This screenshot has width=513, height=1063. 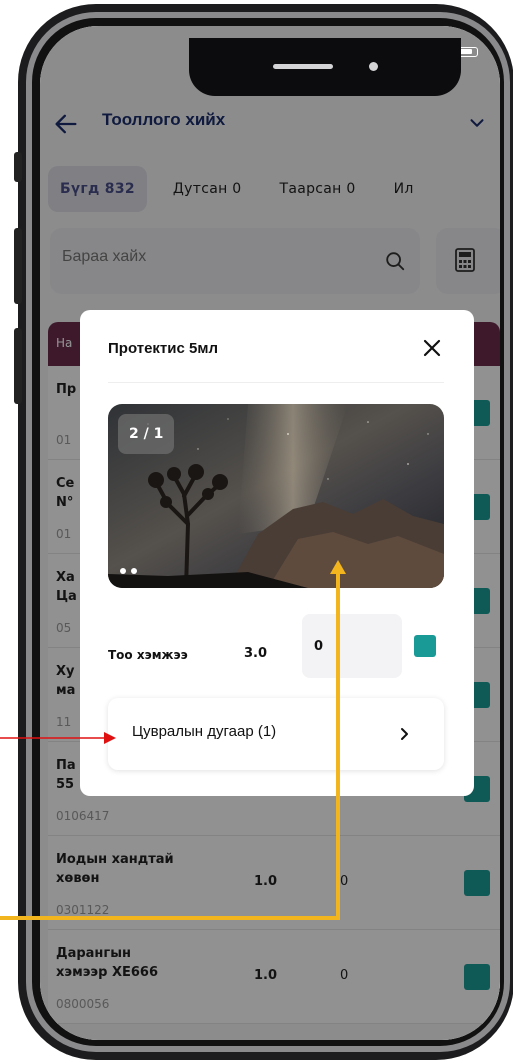 I want to click on red-arrow-annotation, so click(x=58, y=738).